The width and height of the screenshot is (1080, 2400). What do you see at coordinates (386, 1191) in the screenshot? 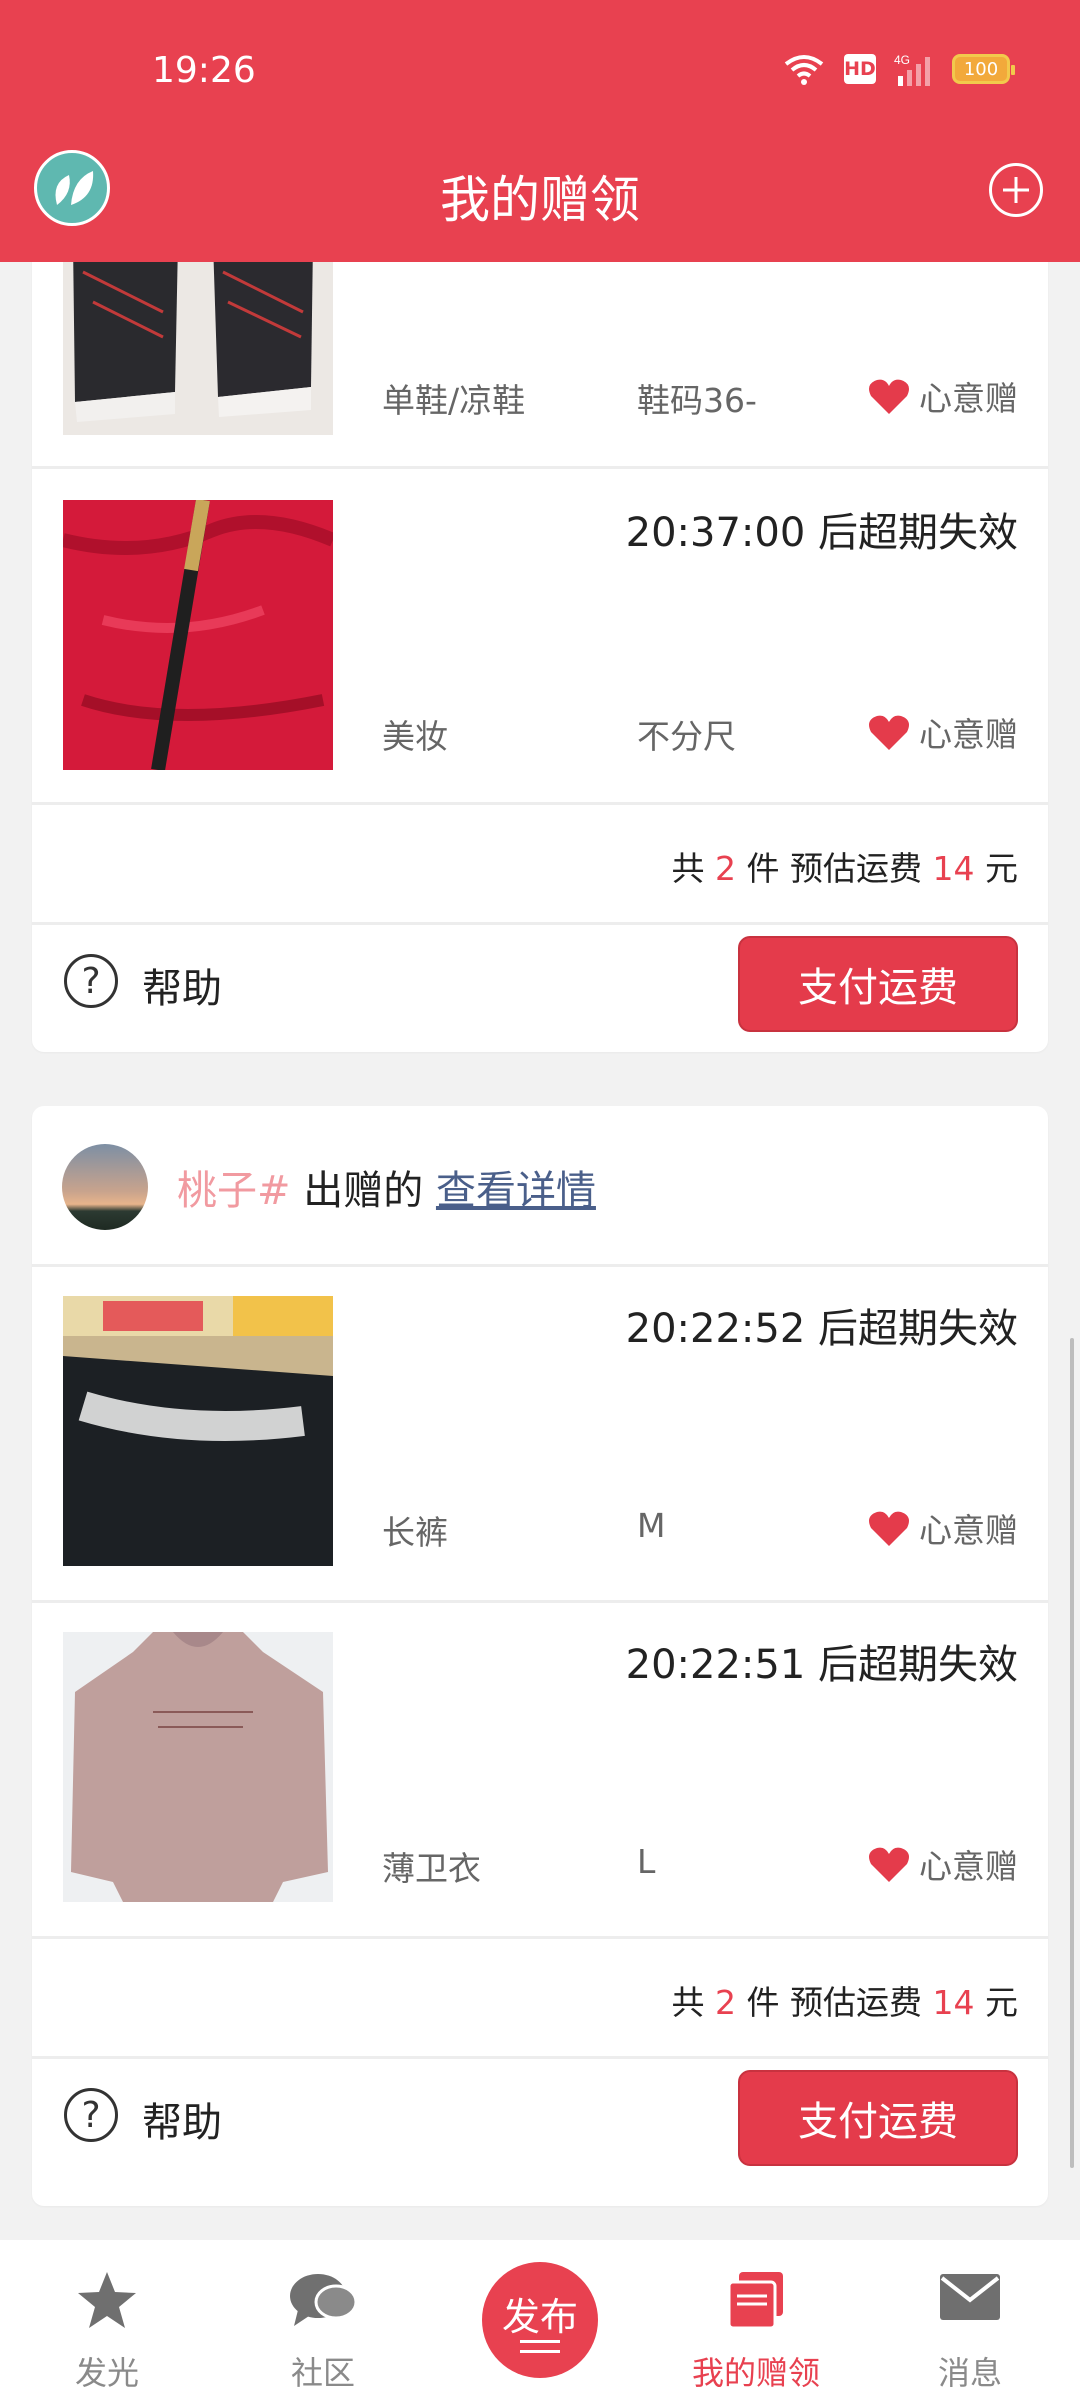
I see `donor-line: 桃子# 出赠的 查看详情` at bounding box center [386, 1191].